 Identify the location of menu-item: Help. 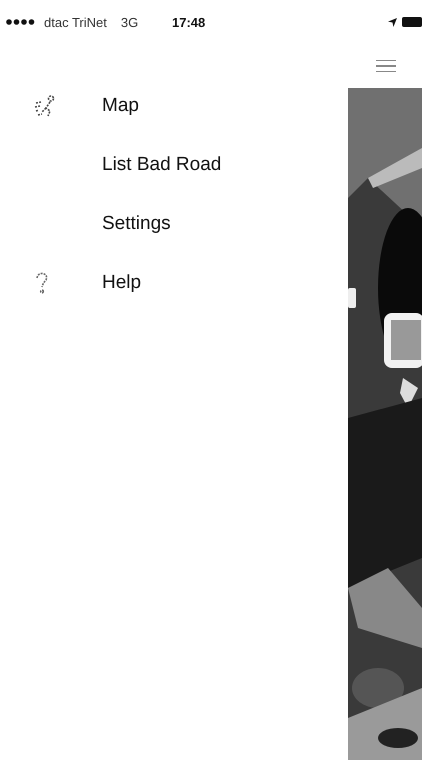
(71, 282).